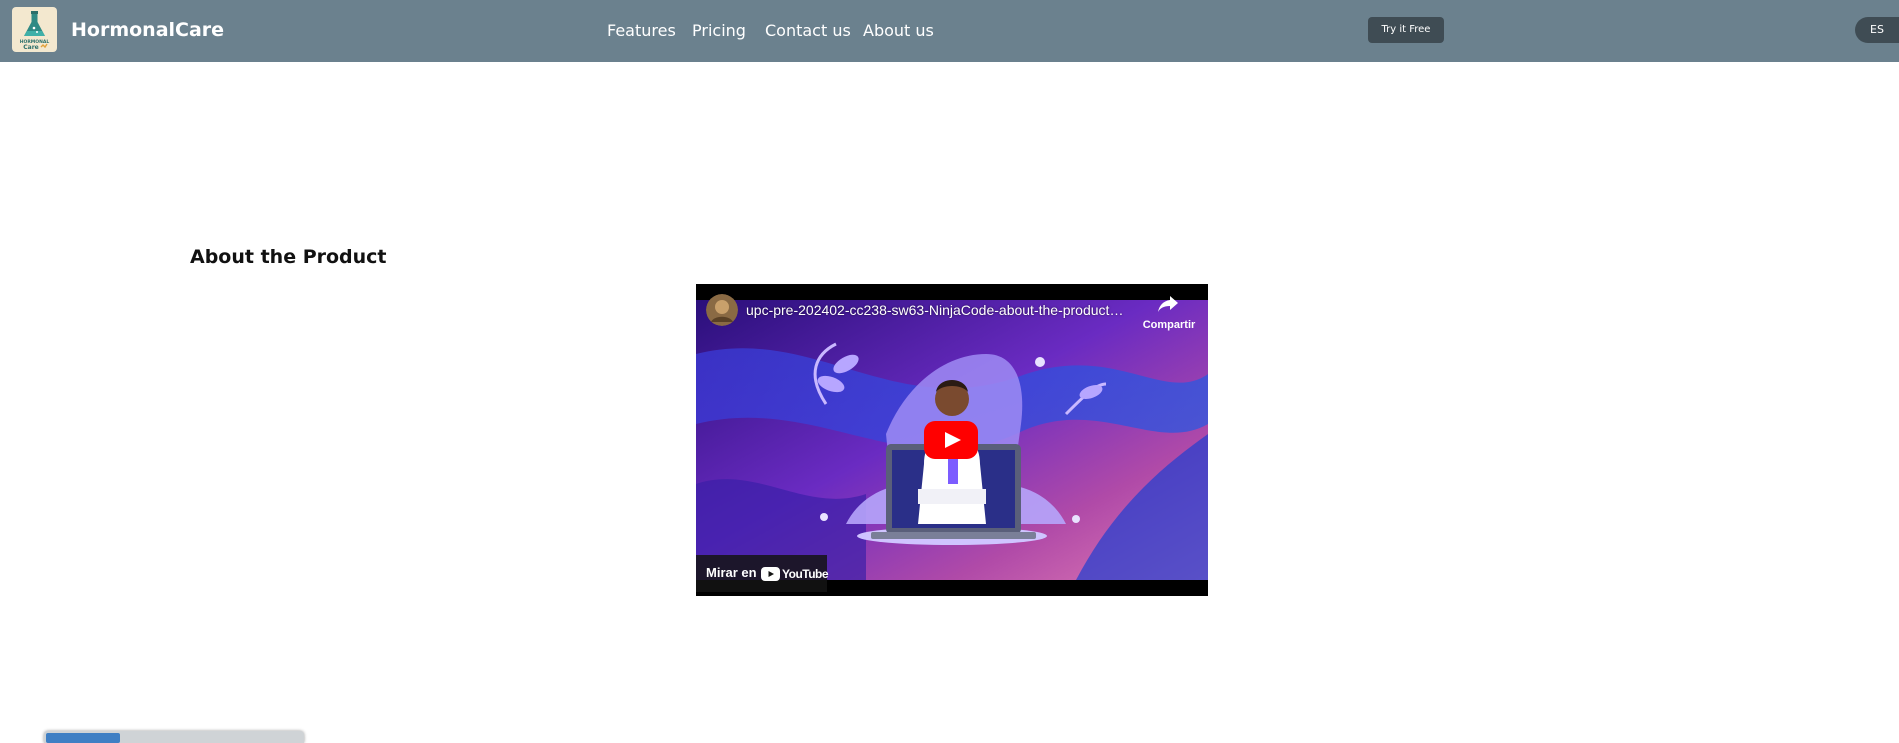 This screenshot has width=1899, height=743. I want to click on section-title: About the Product, so click(288, 257).